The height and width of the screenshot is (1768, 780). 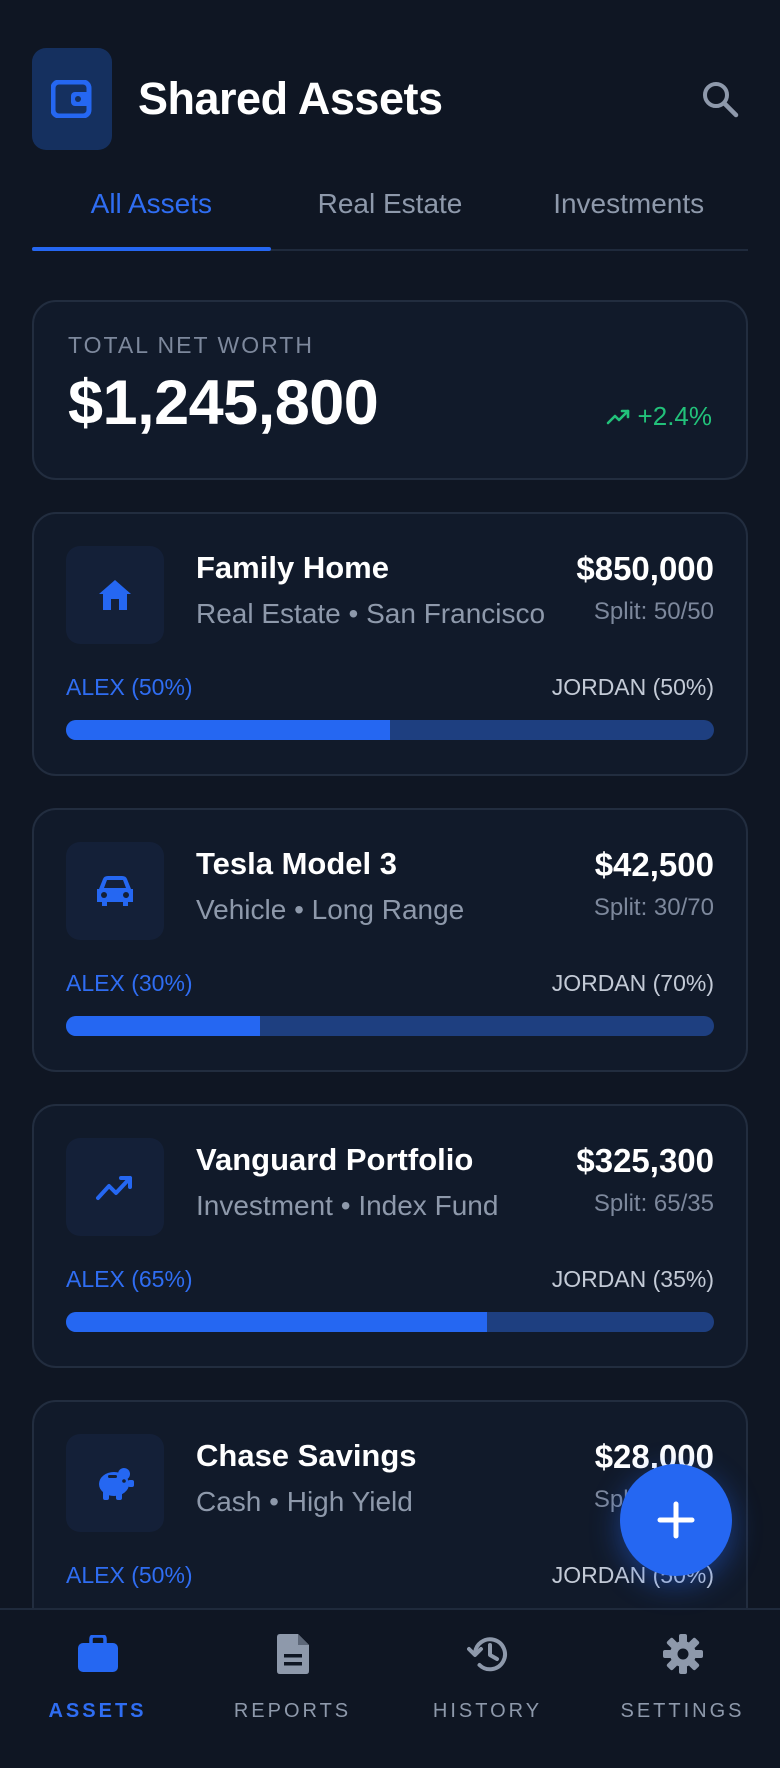 I want to click on owner-jordan-share: JORDAN (70%), so click(x=632, y=983).